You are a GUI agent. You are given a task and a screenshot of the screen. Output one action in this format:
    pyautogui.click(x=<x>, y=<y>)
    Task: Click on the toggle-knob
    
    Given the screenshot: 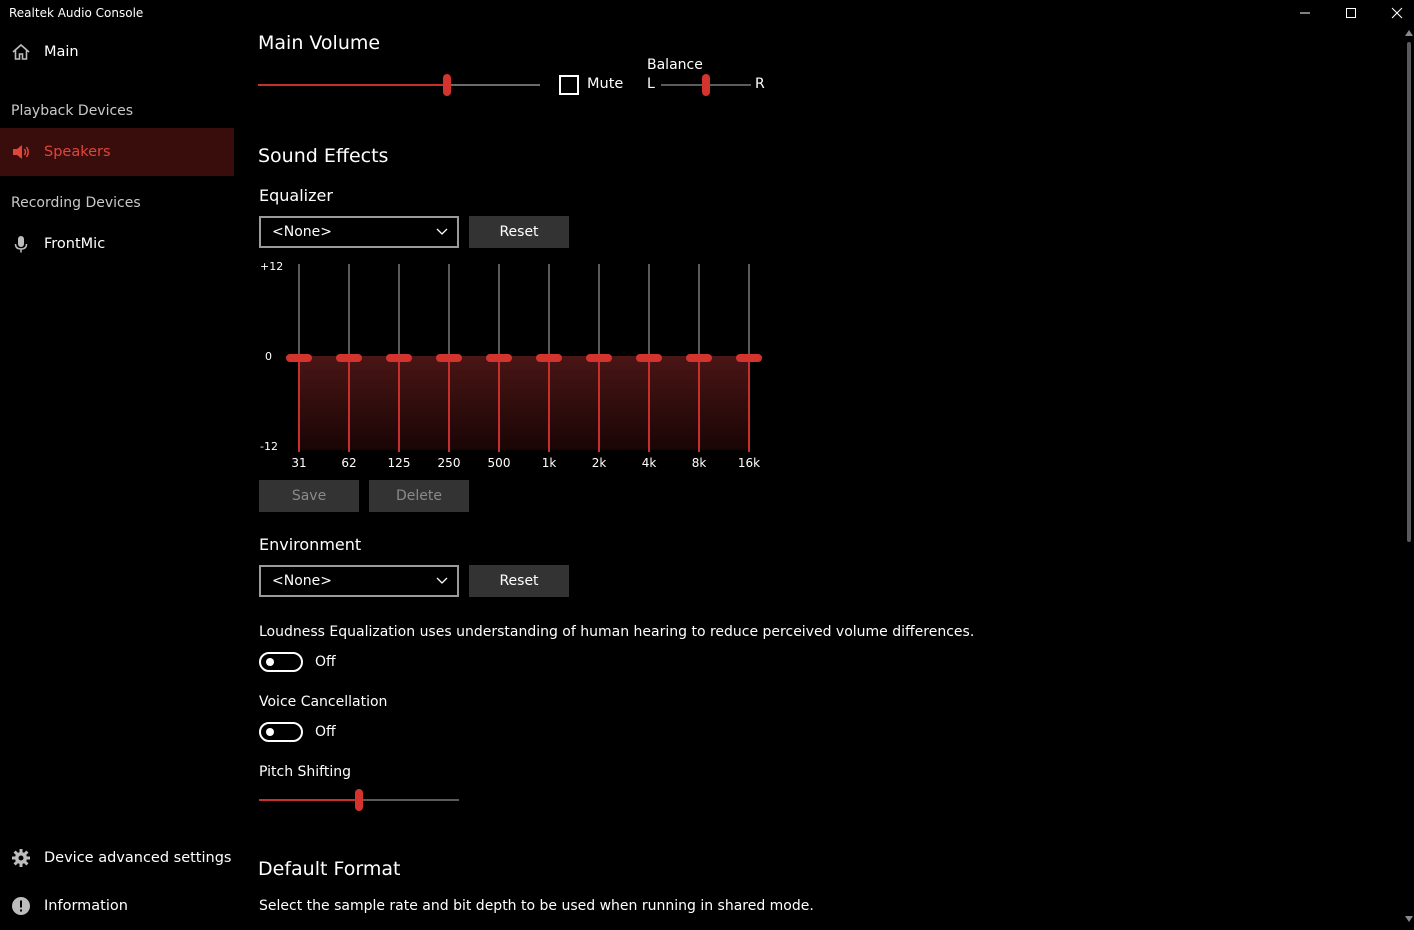 What is the action you would take?
    pyautogui.click(x=270, y=662)
    